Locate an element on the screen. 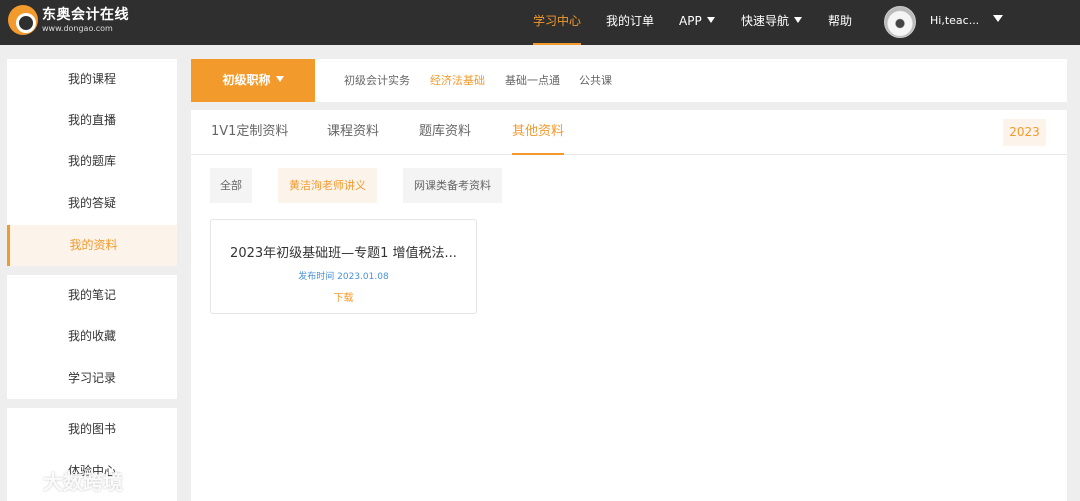 The width and height of the screenshot is (1080, 501). logo-url: www.dongao.com is located at coordinates (77, 28).